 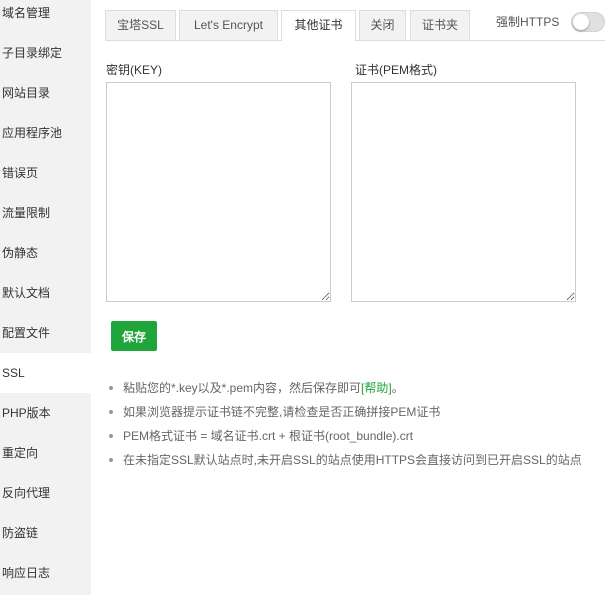 I want to click on sidebar-item-error-page: 错误页, so click(x=45, y=173).